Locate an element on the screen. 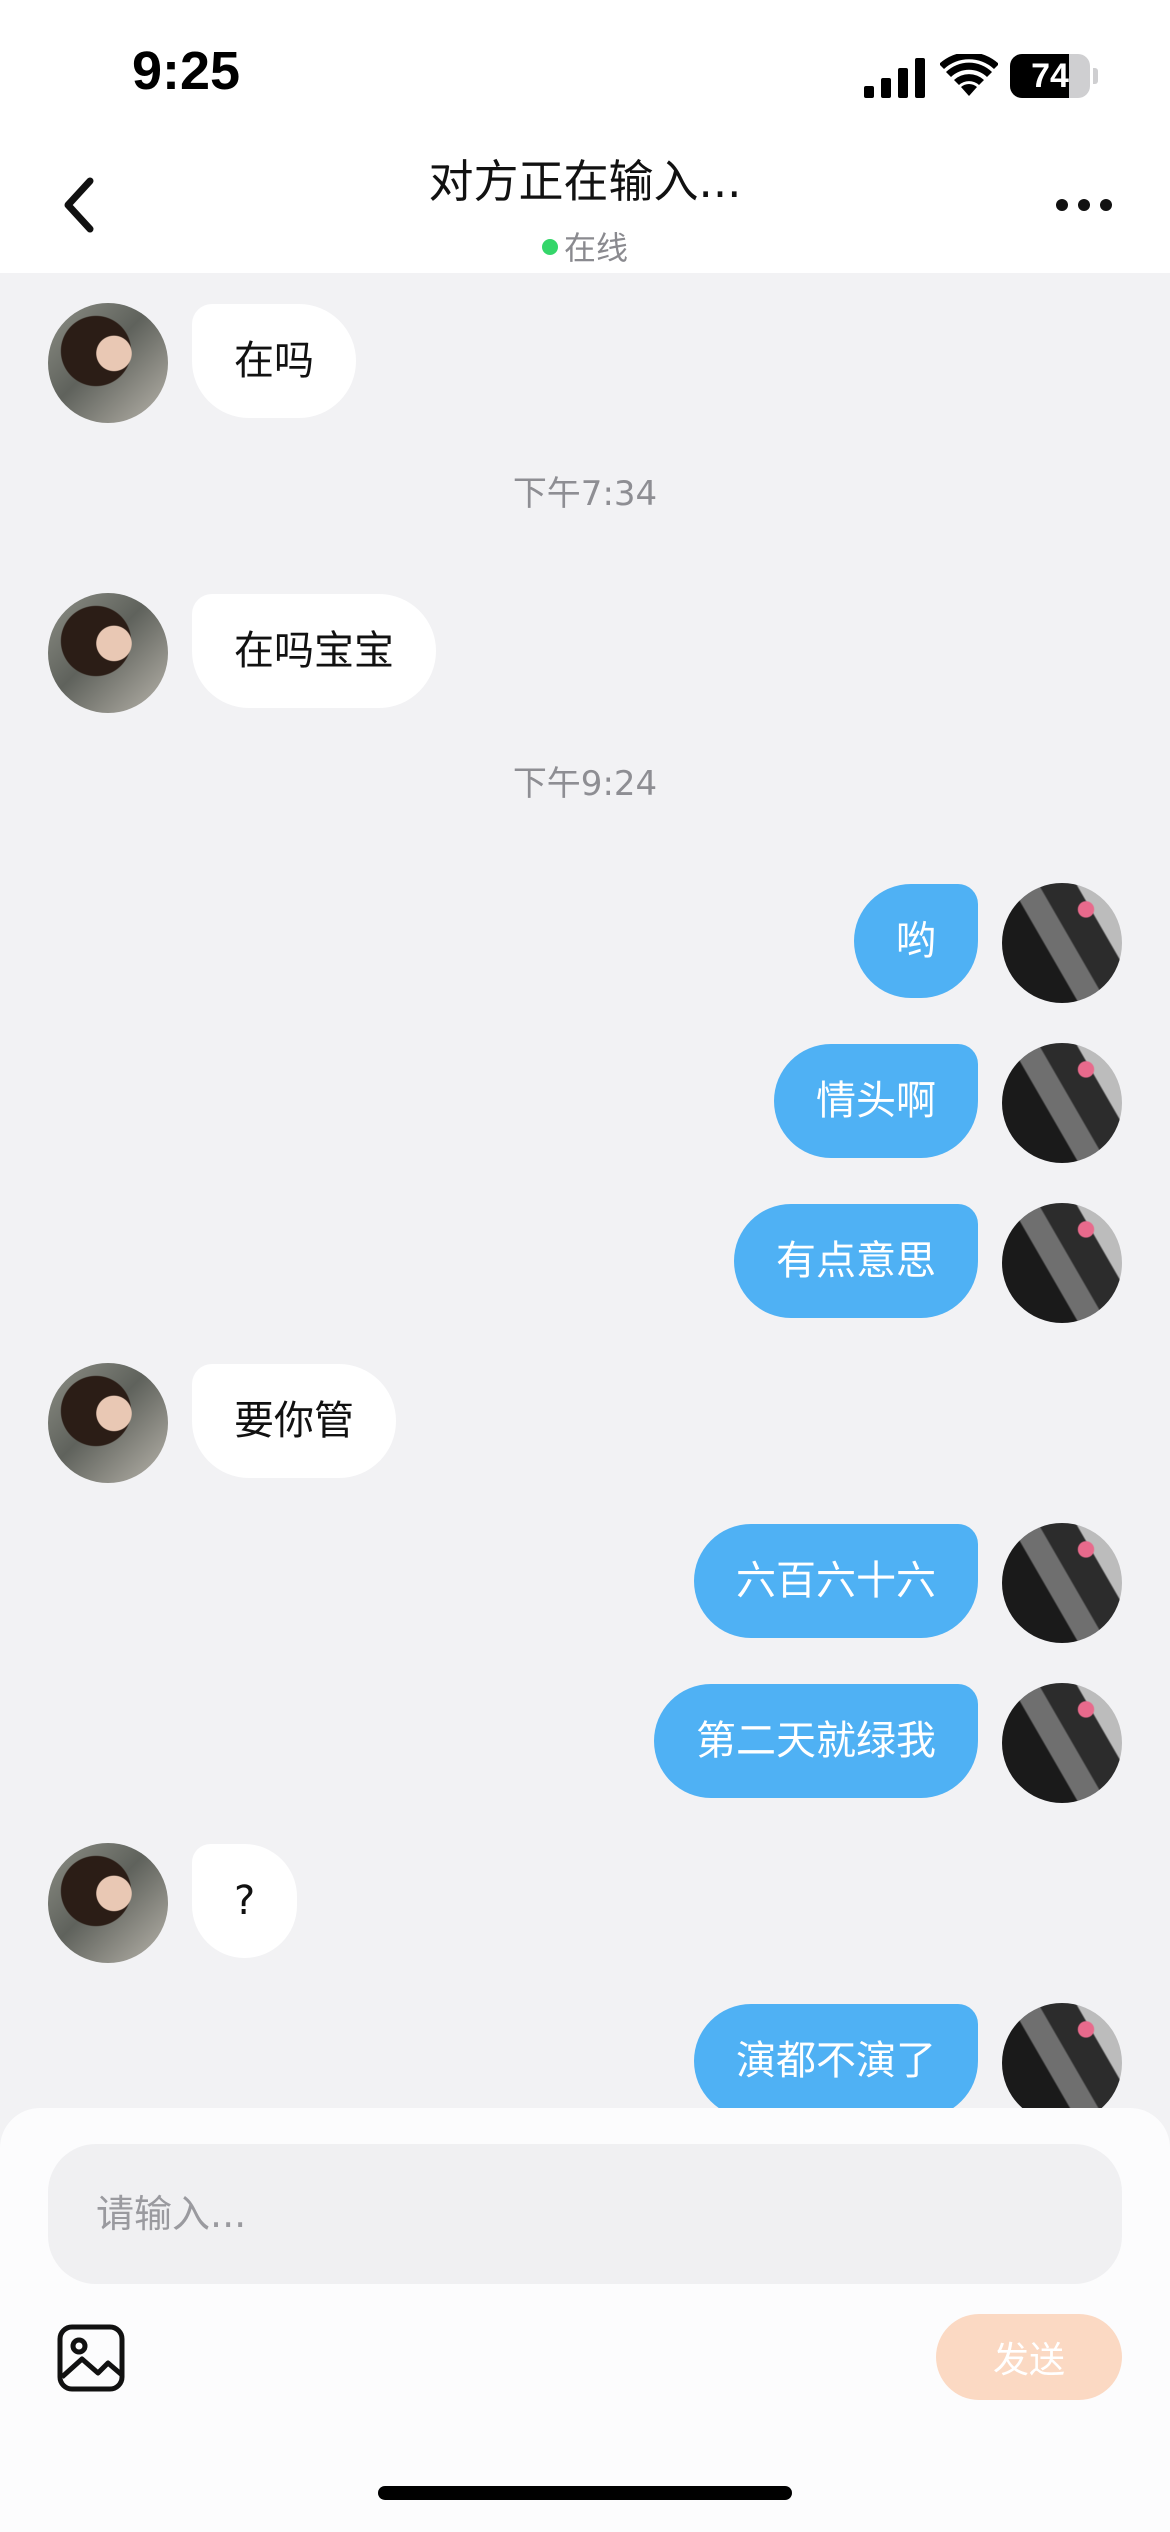 This screenshot has width=1170, height=2532. send-button: 发送 is located at coordinates (1029, 2357).